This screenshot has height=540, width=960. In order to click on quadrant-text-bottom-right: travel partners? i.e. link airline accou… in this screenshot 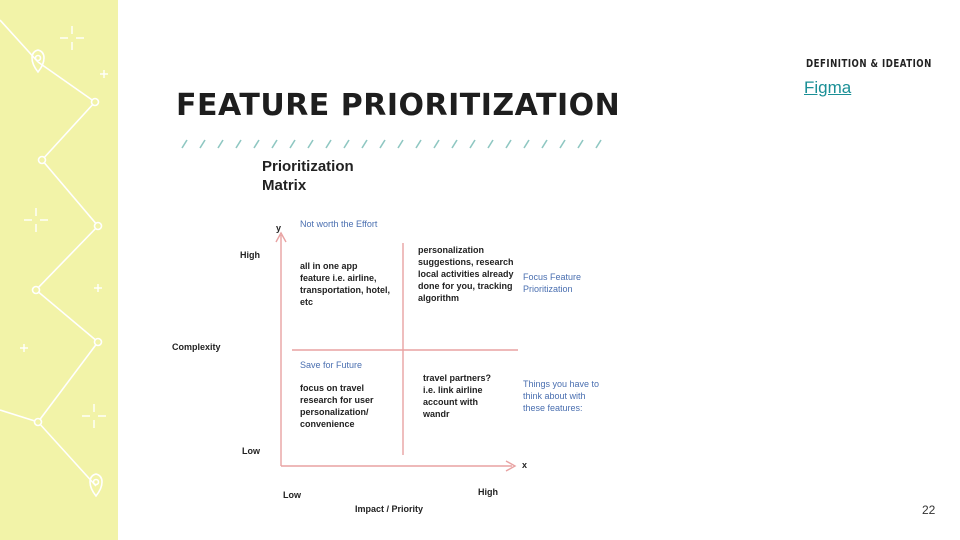, I will do `click(457, 396)`.